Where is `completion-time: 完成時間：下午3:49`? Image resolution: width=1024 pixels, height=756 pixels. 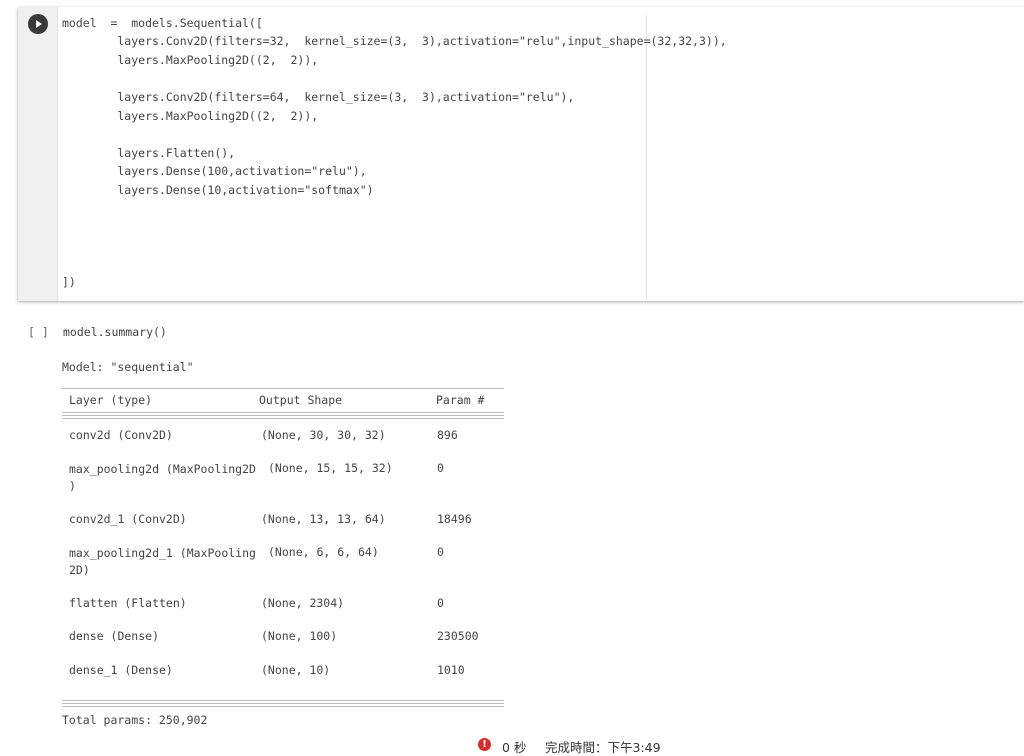
completion-time: 完成時間：下午3:49 is located at coordinates (603, 747).